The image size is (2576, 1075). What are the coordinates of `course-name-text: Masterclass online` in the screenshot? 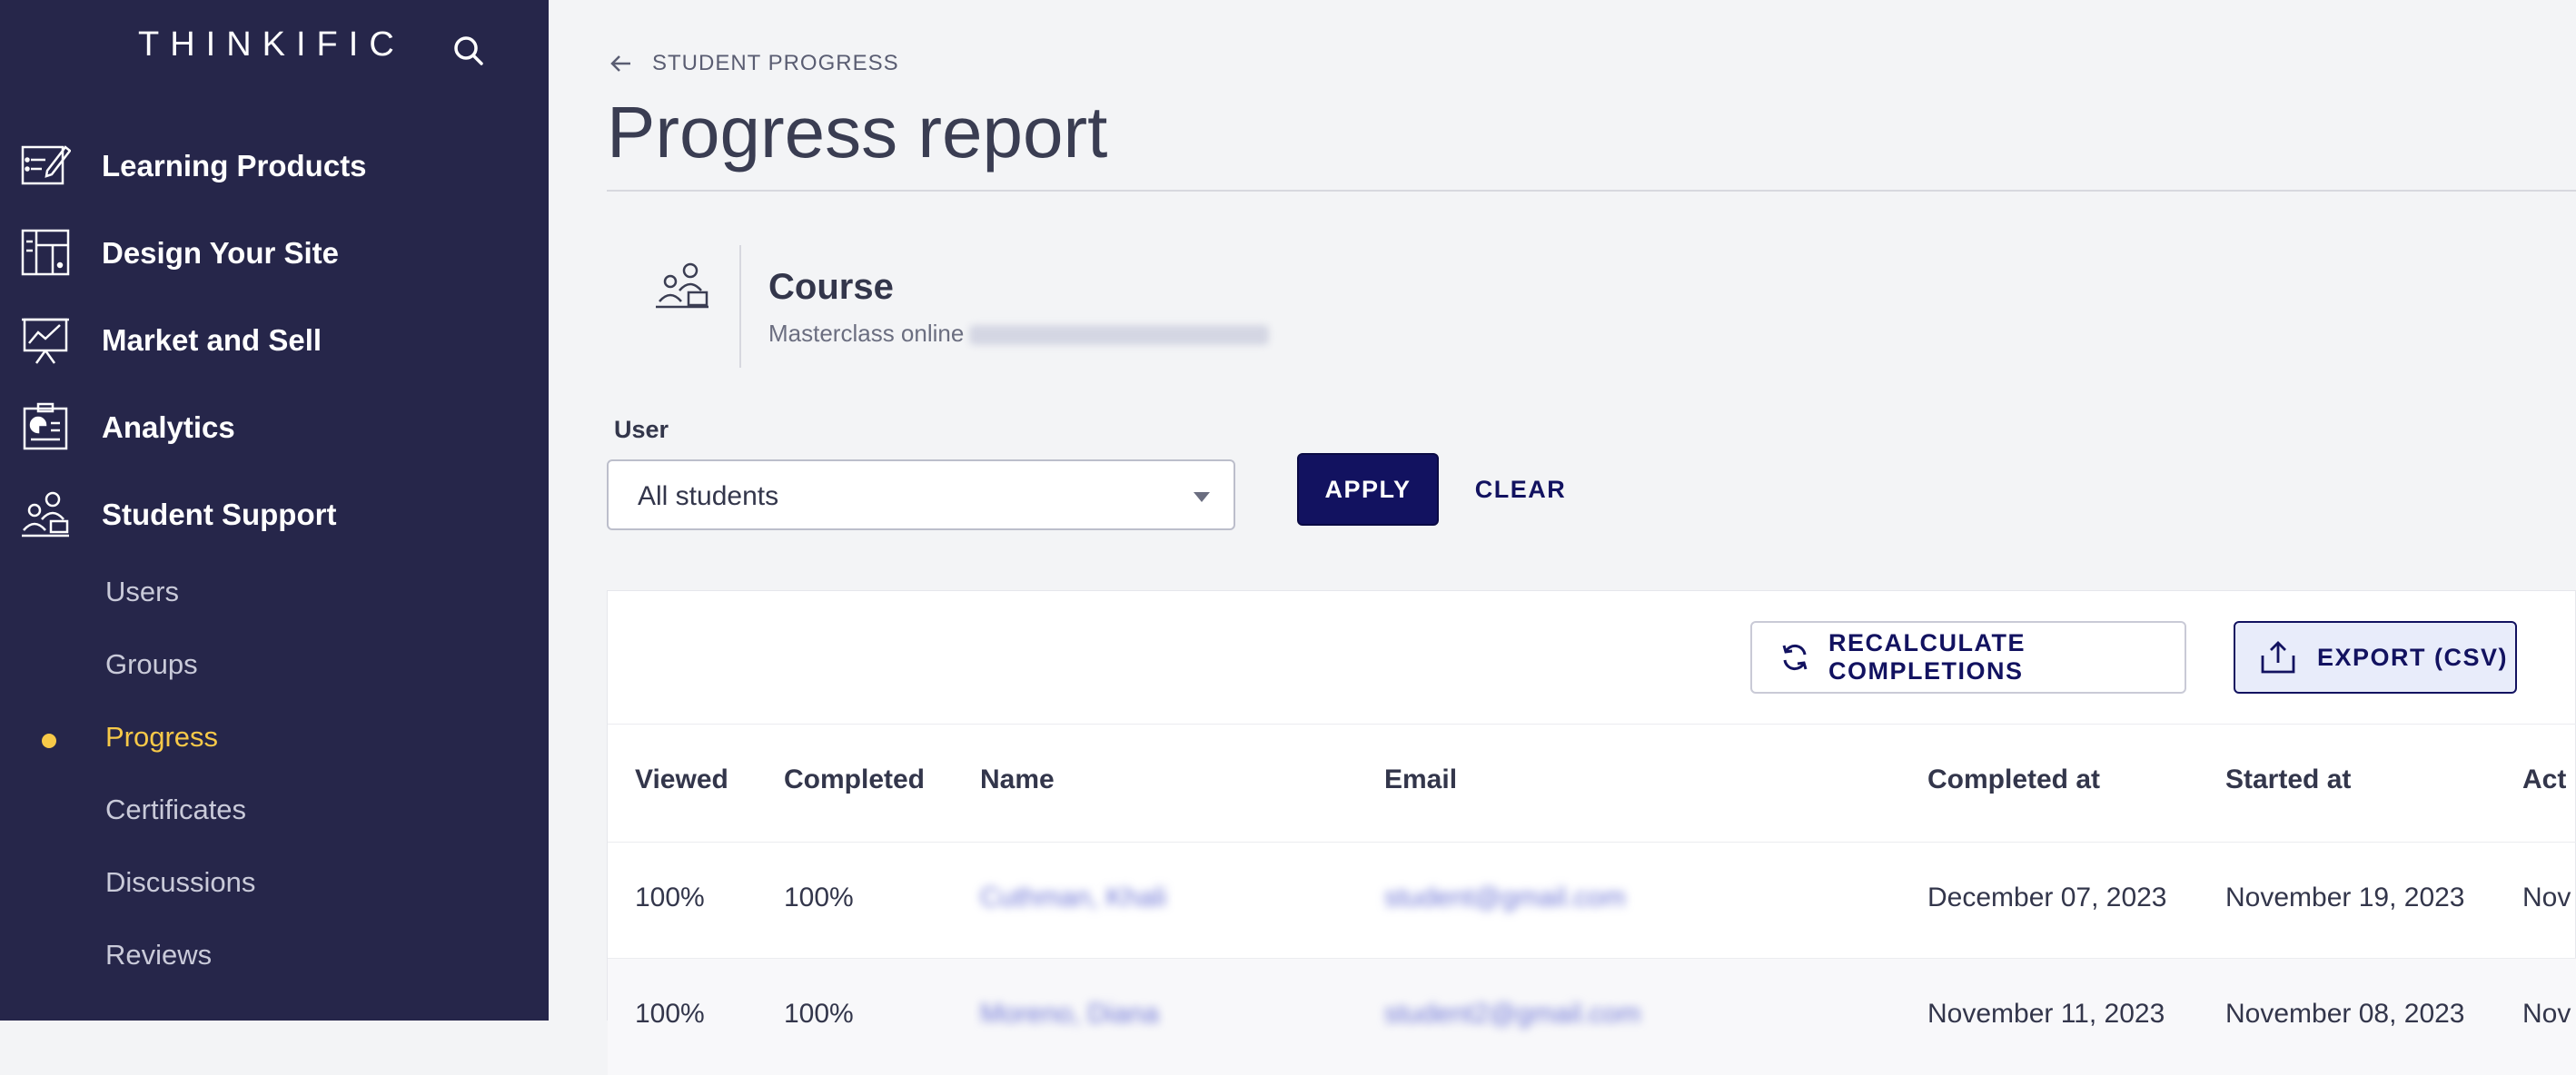 It's located at (866, 333).